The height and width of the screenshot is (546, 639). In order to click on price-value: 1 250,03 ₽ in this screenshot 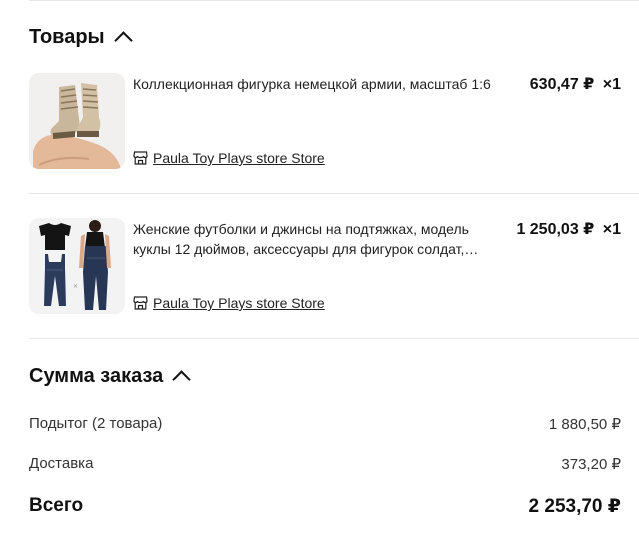, I will do `click(555, 229)`.